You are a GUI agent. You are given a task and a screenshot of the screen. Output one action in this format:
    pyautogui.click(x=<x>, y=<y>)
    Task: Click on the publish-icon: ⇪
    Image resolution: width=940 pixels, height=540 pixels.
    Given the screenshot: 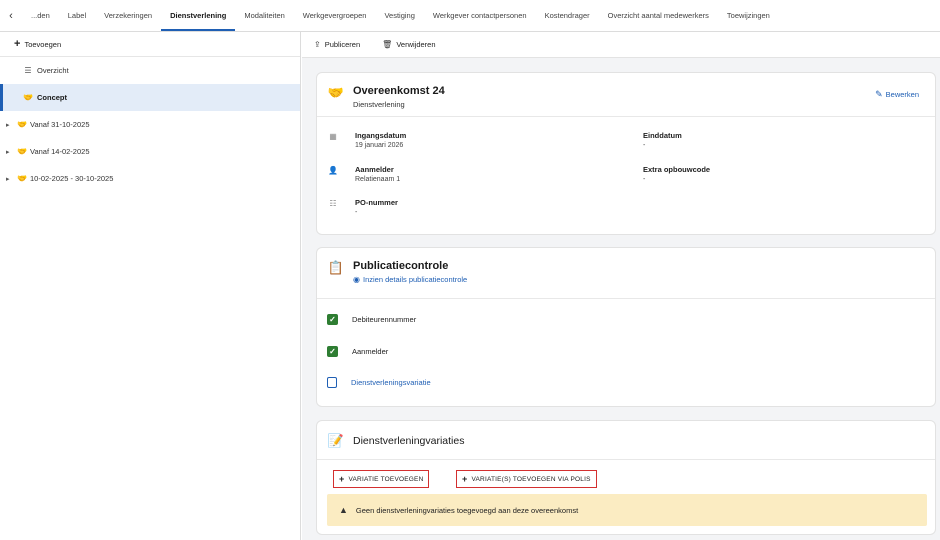 What is the action you would take?
    pyautogui.click(x=317, y=44)
    